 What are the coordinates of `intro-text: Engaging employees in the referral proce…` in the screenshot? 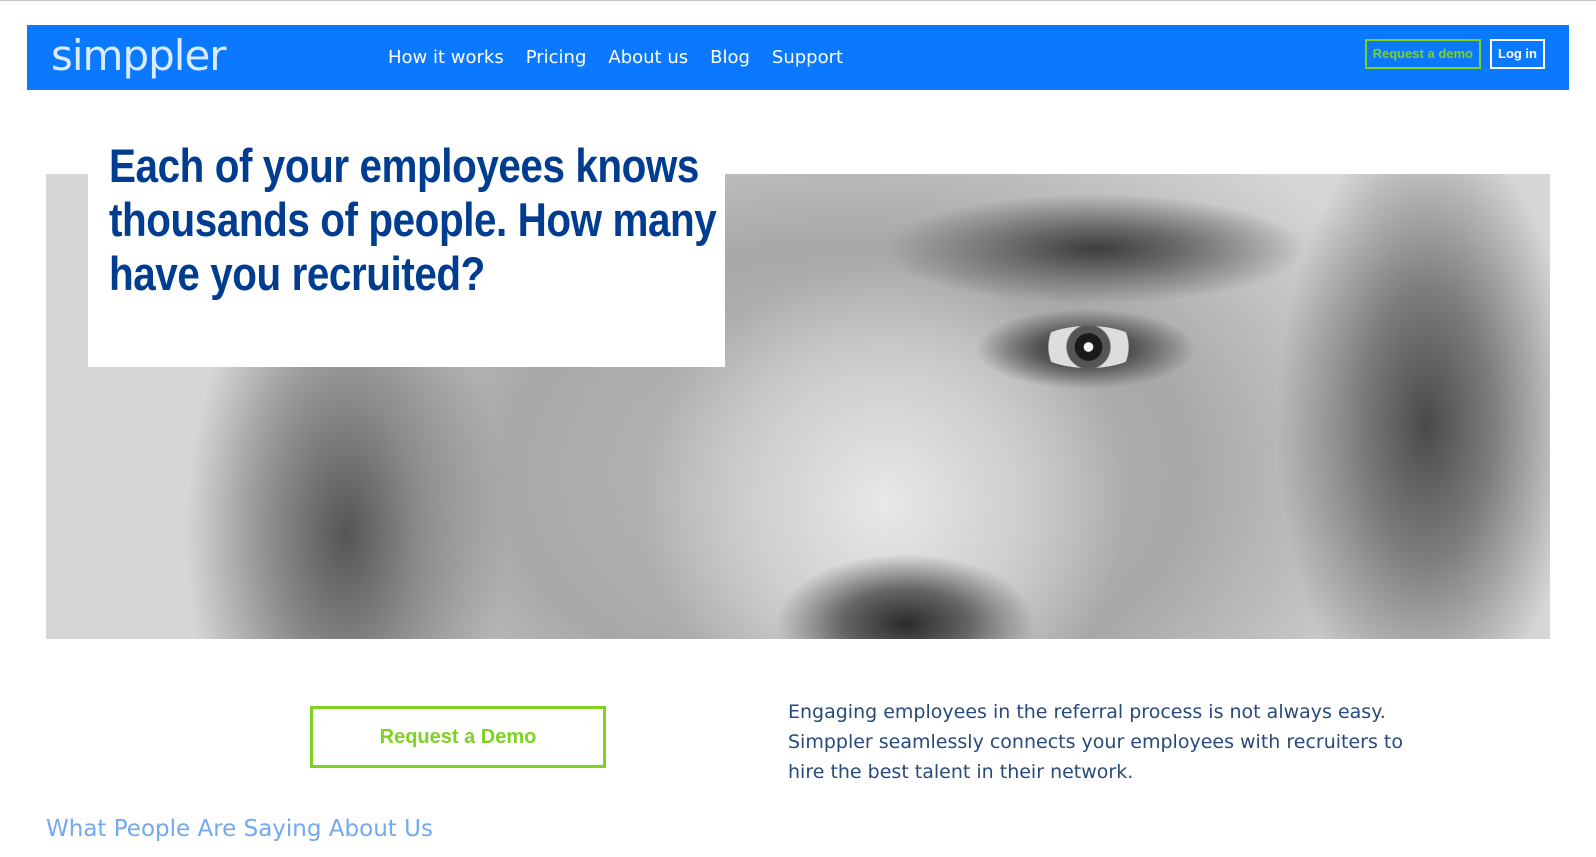 It's located at (1095, 742).